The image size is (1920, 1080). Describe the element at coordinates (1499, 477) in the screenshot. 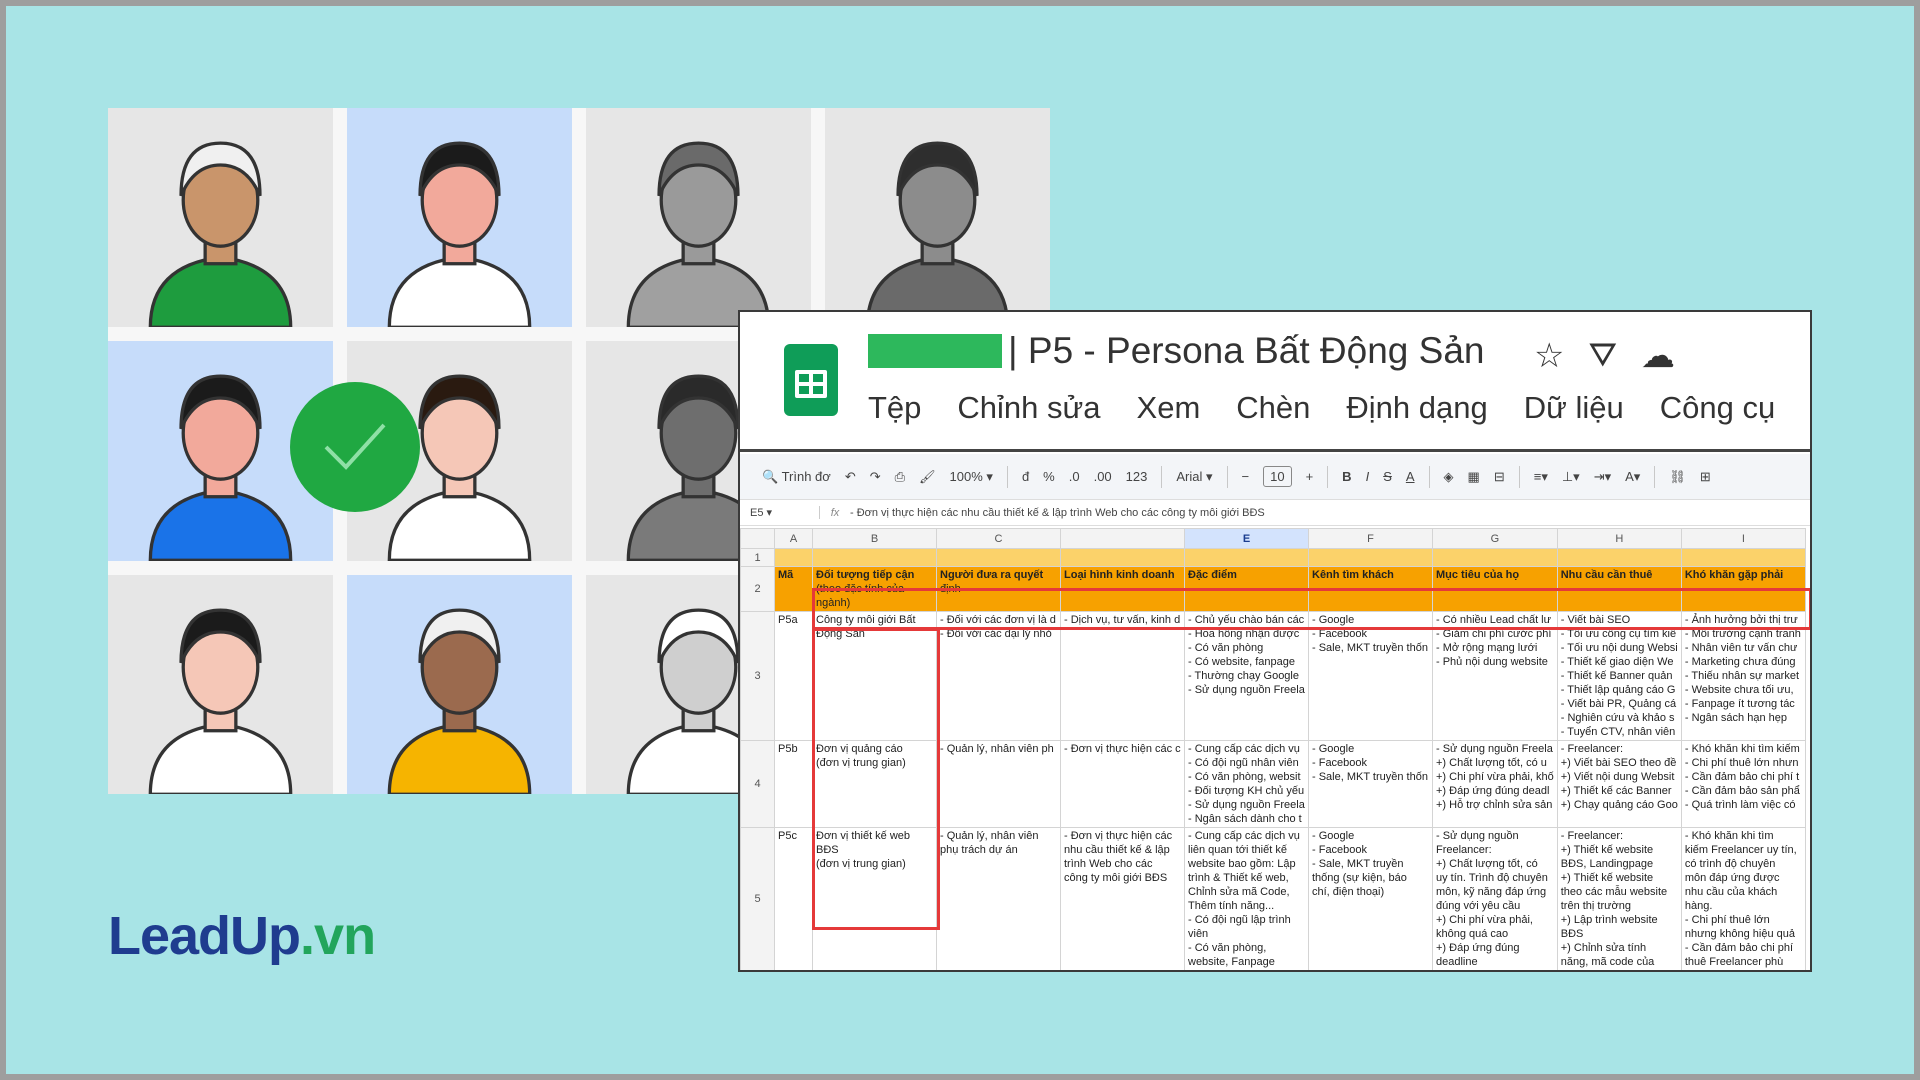

I see `merge-cells-icon: ⊟` at that location.